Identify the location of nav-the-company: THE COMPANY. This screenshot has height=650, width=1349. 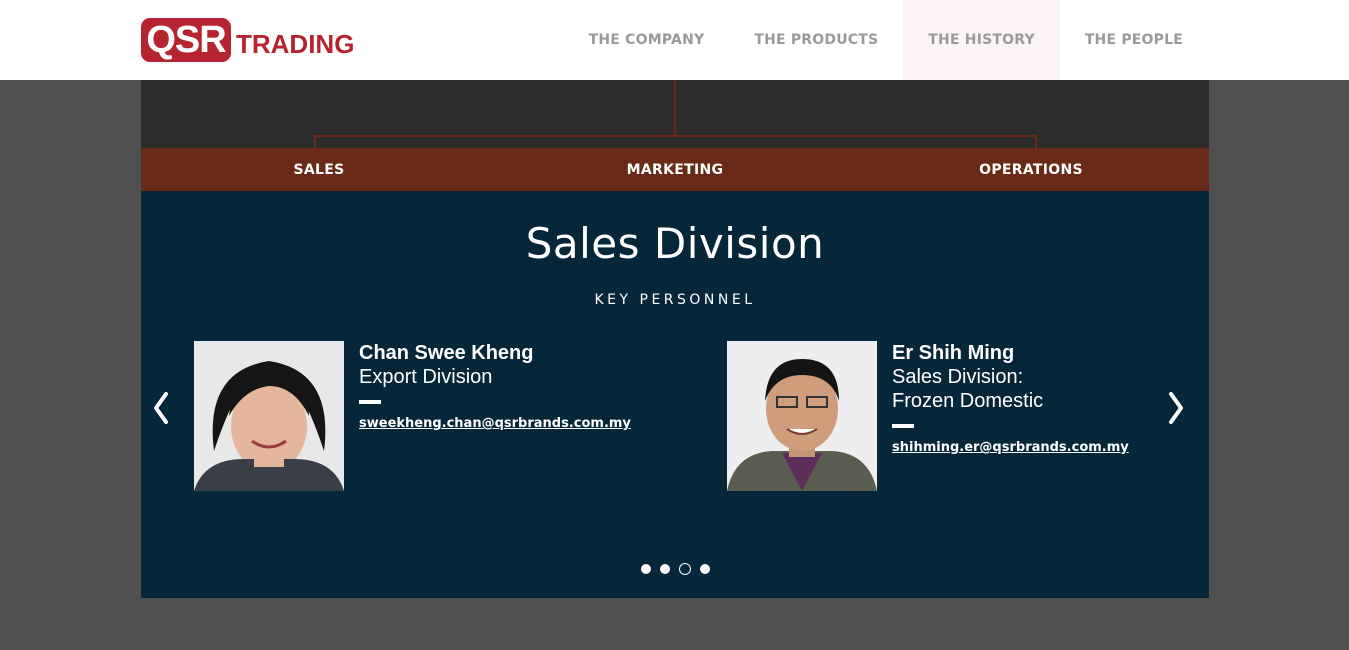
(647, 40).